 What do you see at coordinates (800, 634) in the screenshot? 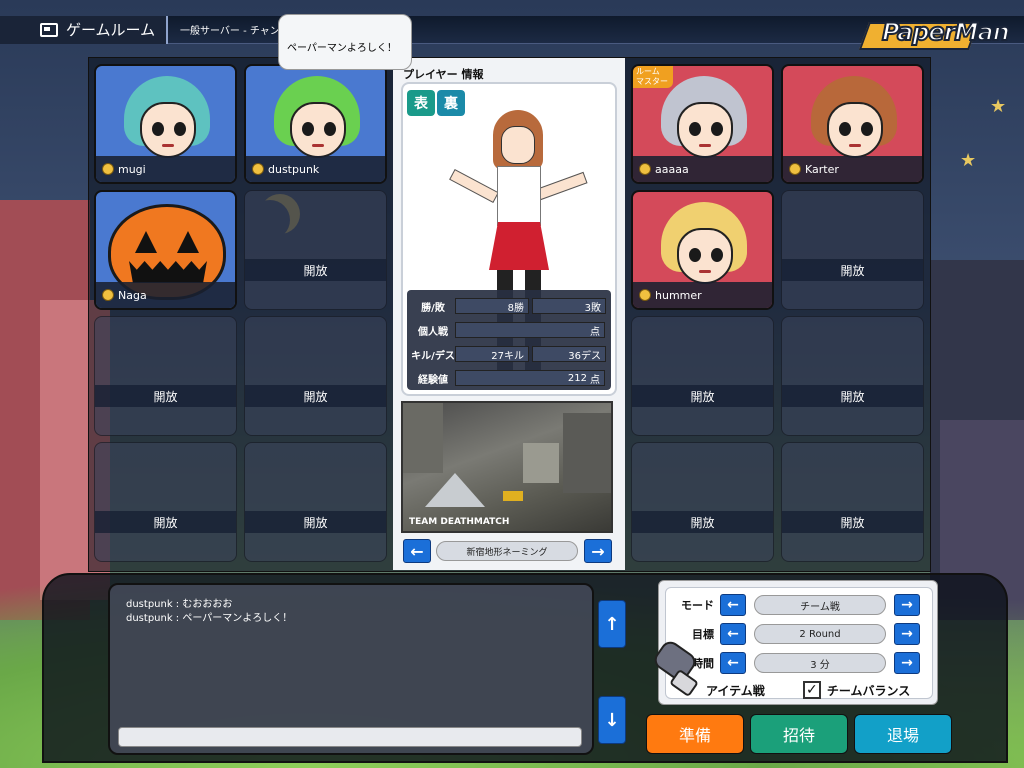
I see `setting-goal: 目標 ← 2 Round →` at bounding box center [800, 634].